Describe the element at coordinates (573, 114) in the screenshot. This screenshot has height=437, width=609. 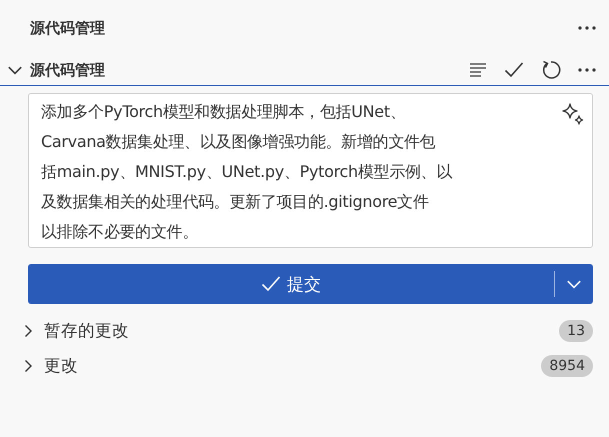
I see `sparkle-icon` at that location.